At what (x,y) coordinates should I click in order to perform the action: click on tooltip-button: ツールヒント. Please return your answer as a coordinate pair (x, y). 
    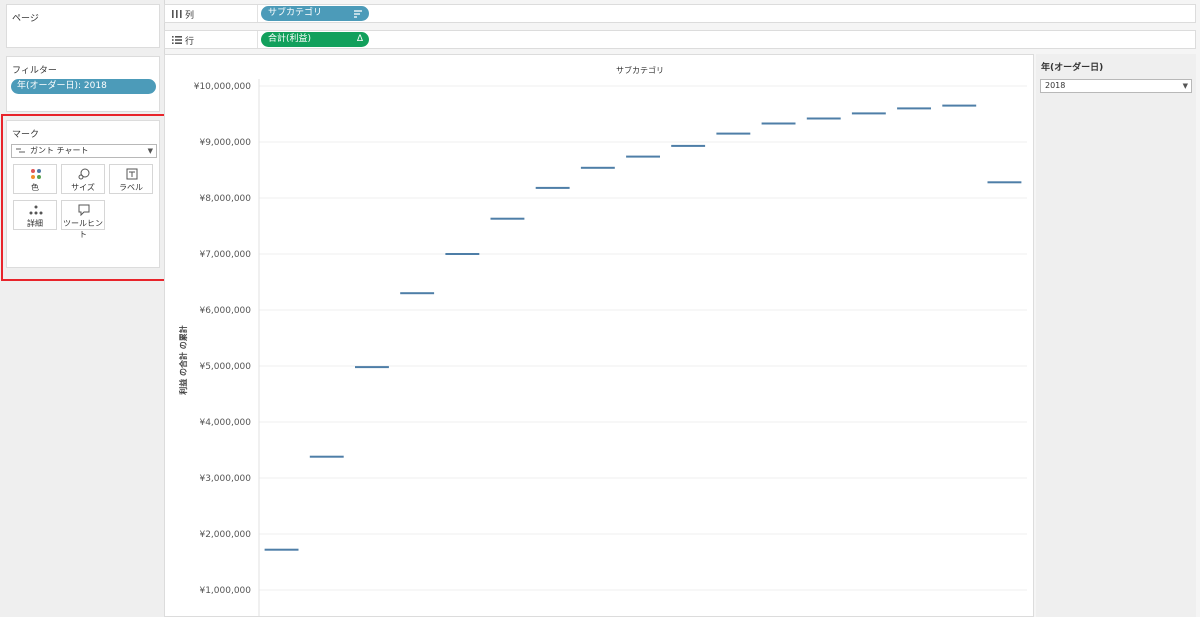
    Looking at the image, I should click on (83, 219).